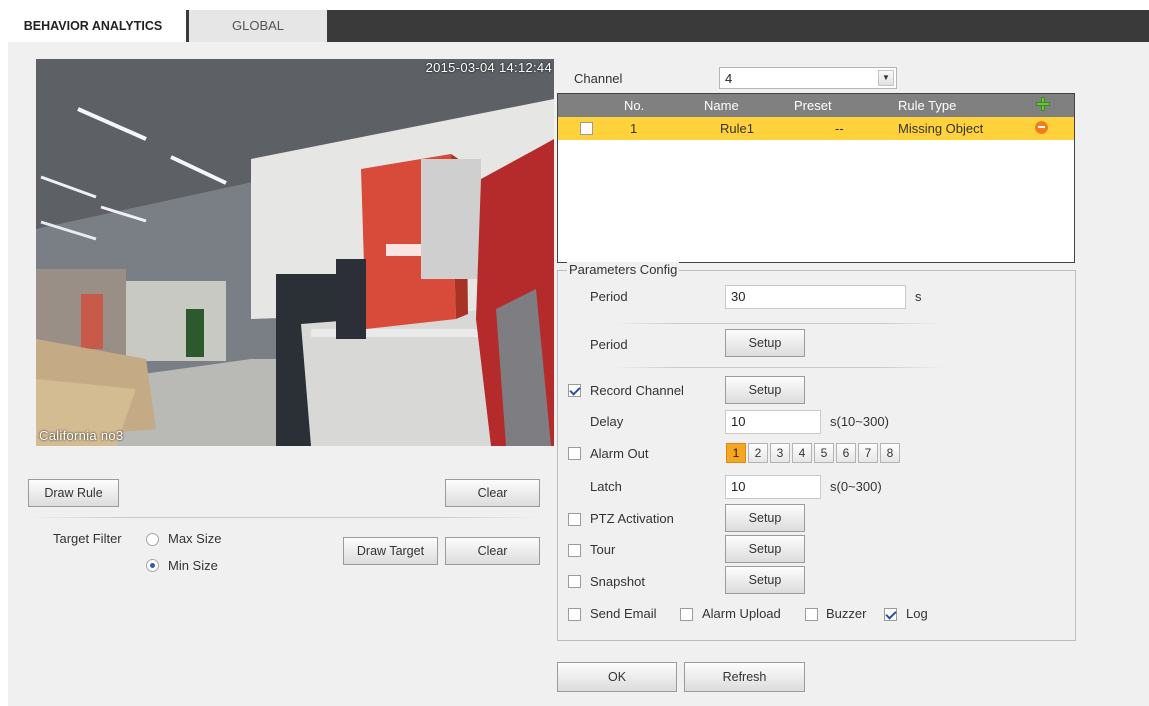  I want to click on record-channel-setup-button: Setup, so click(765, 390).